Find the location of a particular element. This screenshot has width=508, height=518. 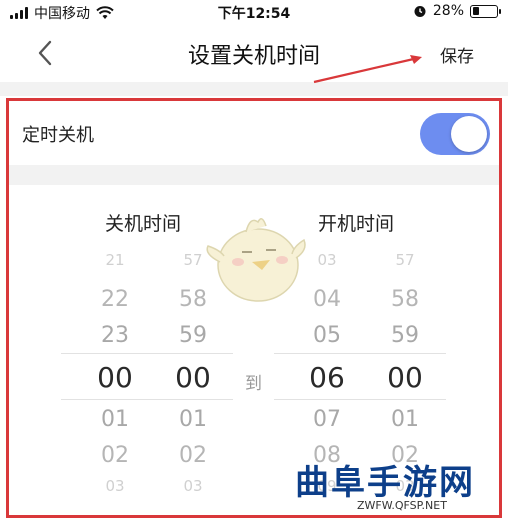

battery-fill is located at coordinates (475, 11).